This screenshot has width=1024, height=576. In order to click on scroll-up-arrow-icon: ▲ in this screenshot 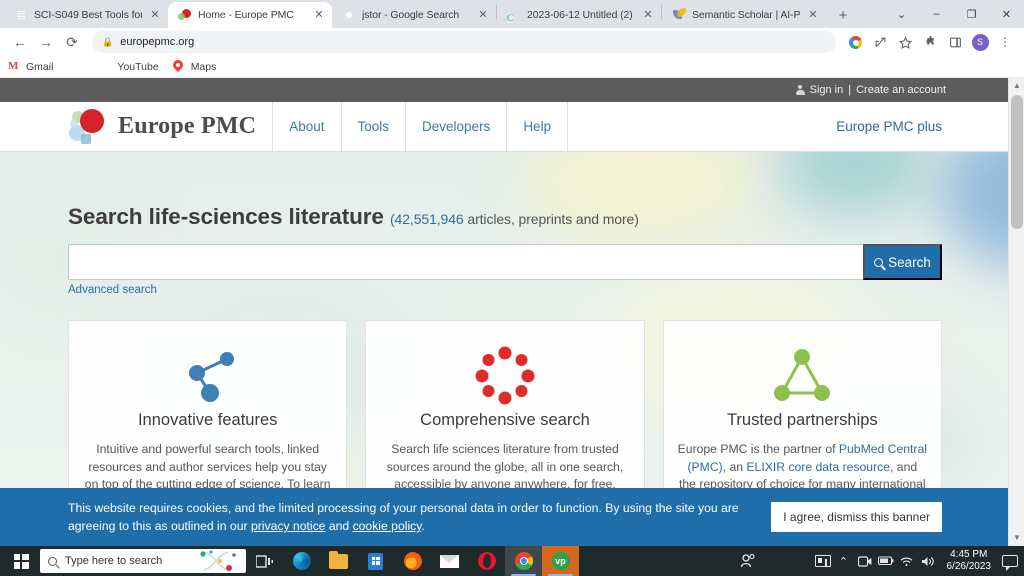, I will do `click(1016, 86)`.